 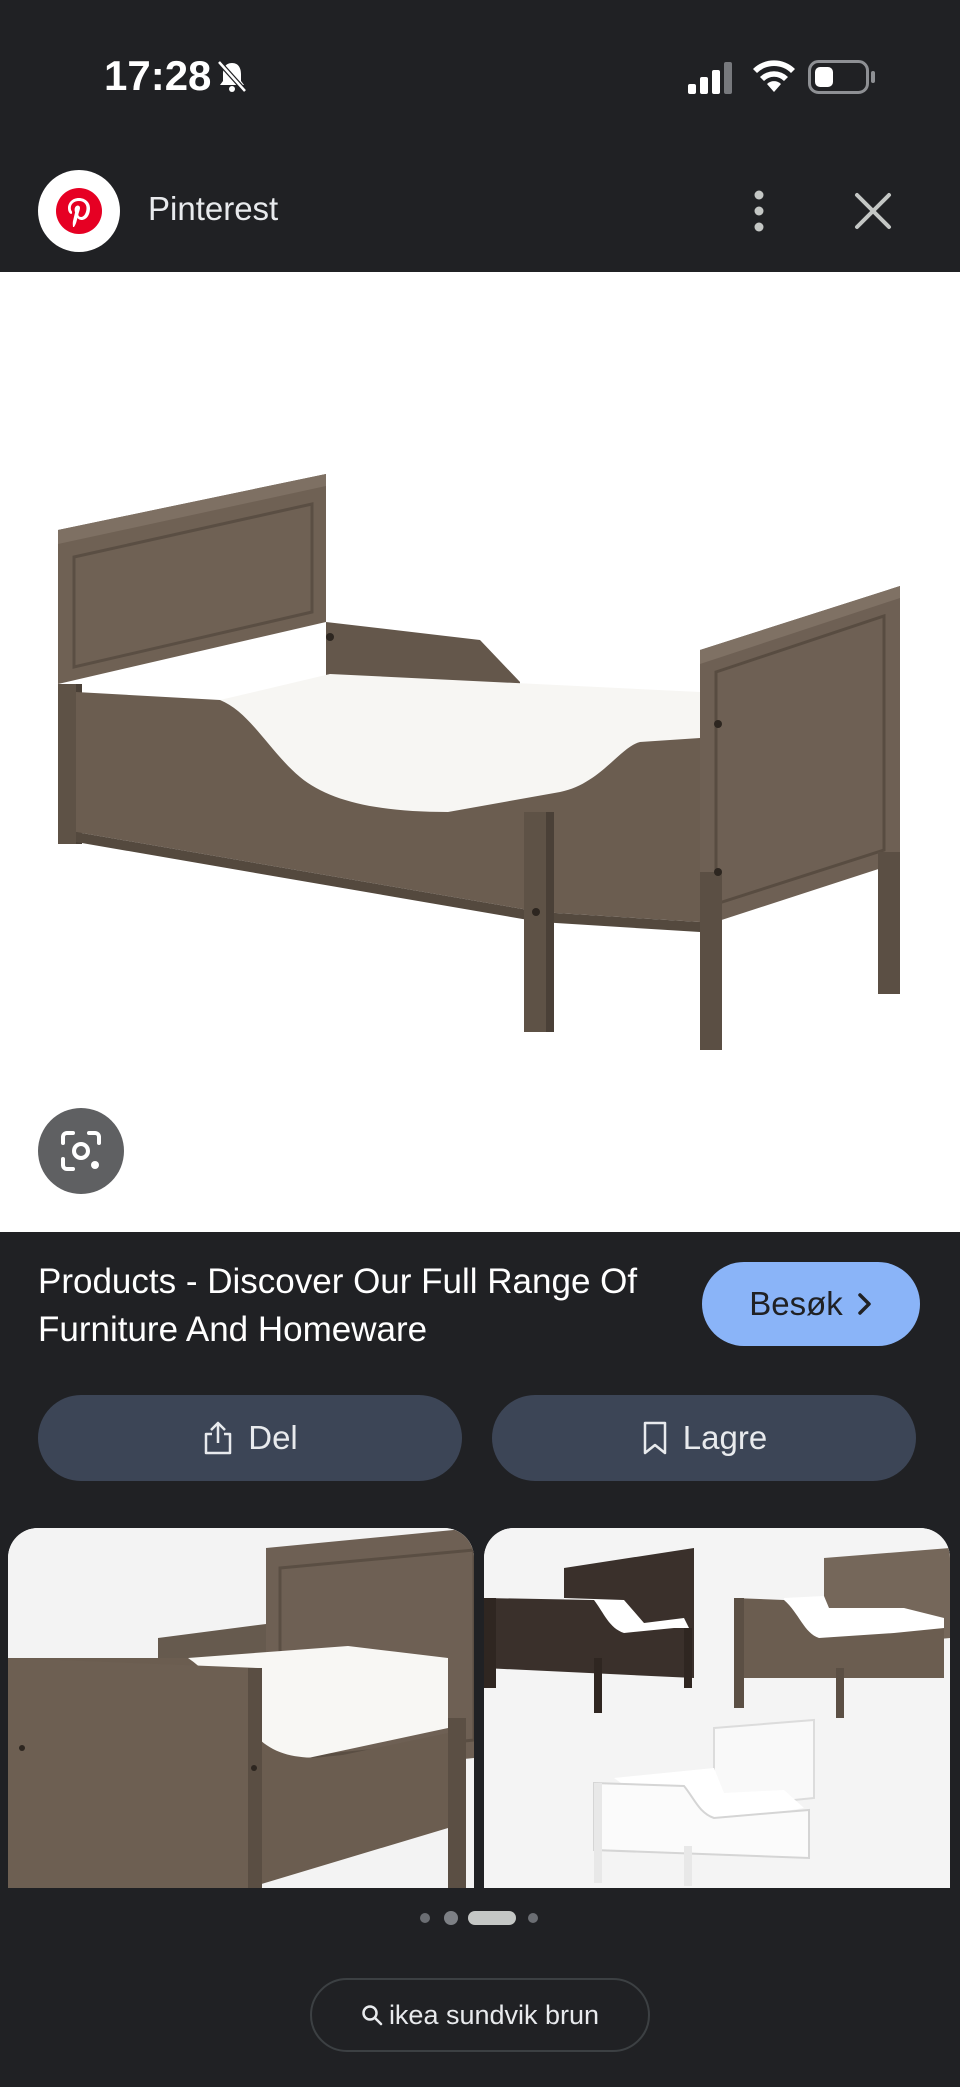 What do you see at coordinates (710, 78) in the screenshot?
I see `cellular-signal-icon` at bounding box center [710, 78].